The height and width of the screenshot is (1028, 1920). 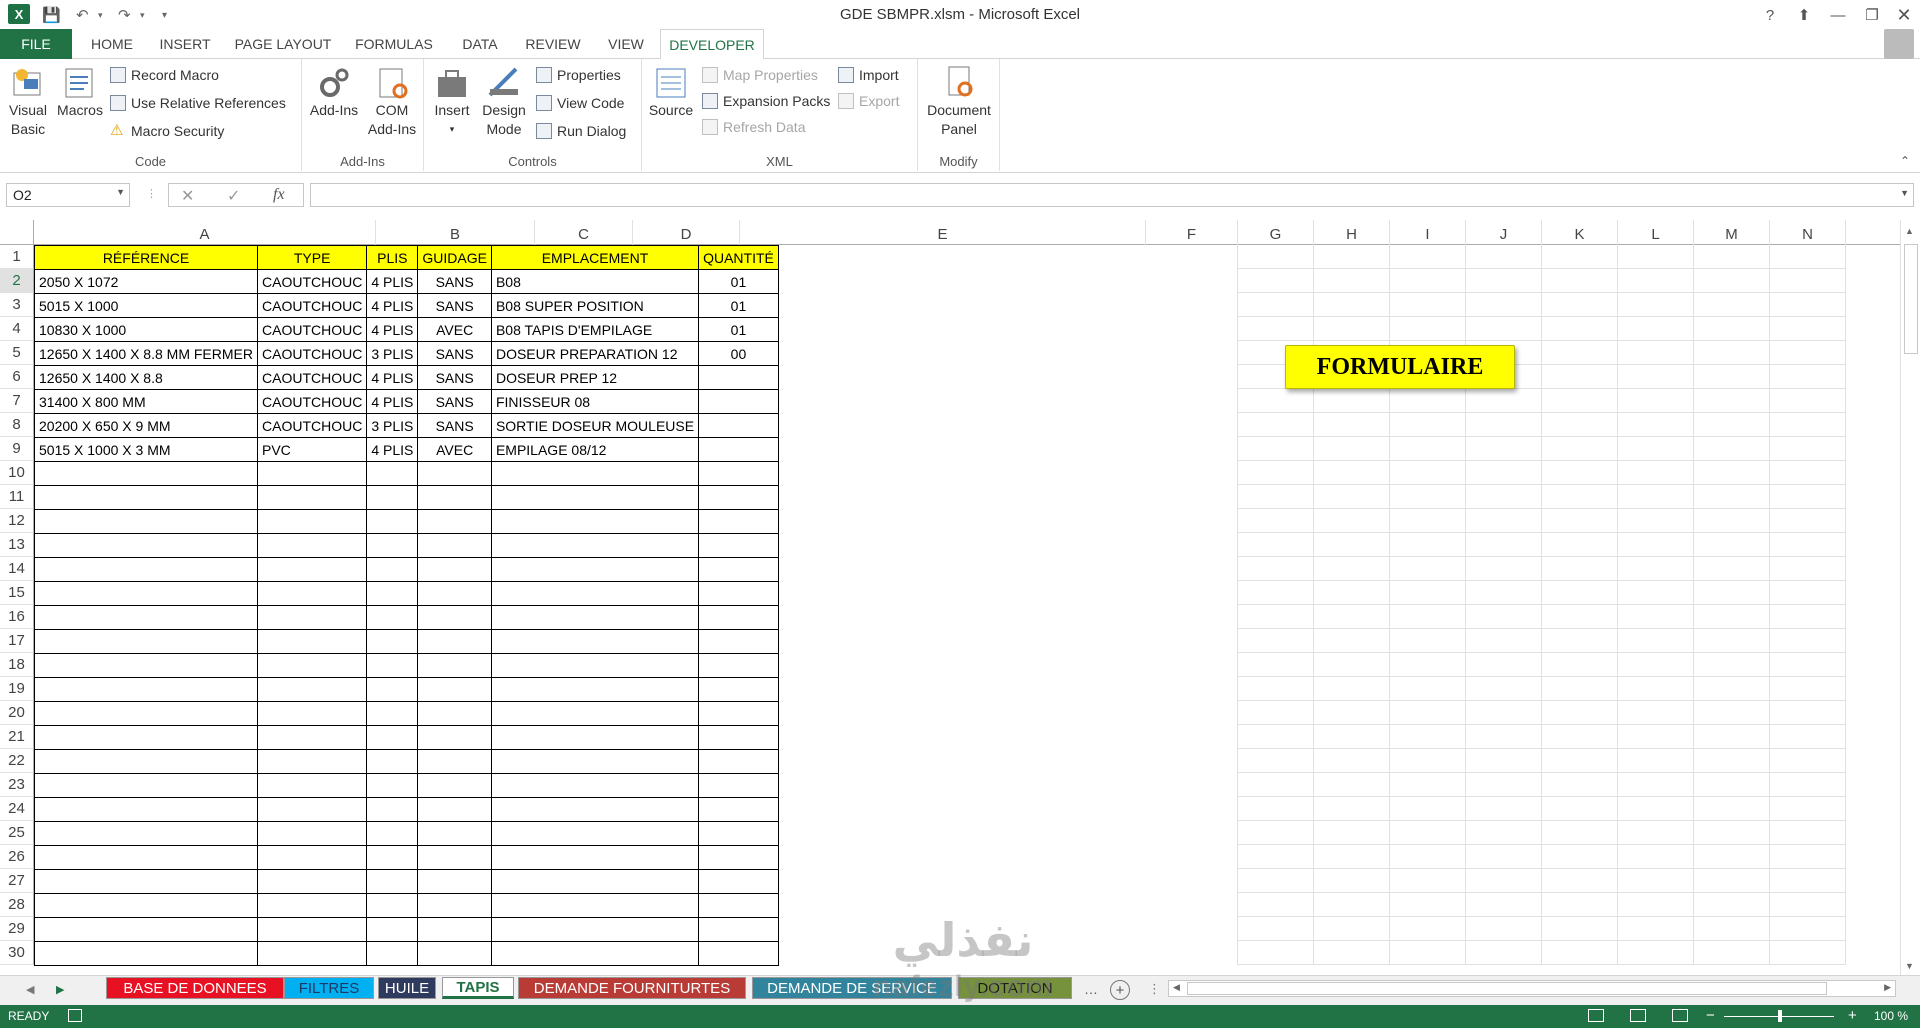 What do you see at coordinates (30, 989) in the screenshot?
I see `scroll-tabs-left-icon: ◀` at bounding box center [30, 989].